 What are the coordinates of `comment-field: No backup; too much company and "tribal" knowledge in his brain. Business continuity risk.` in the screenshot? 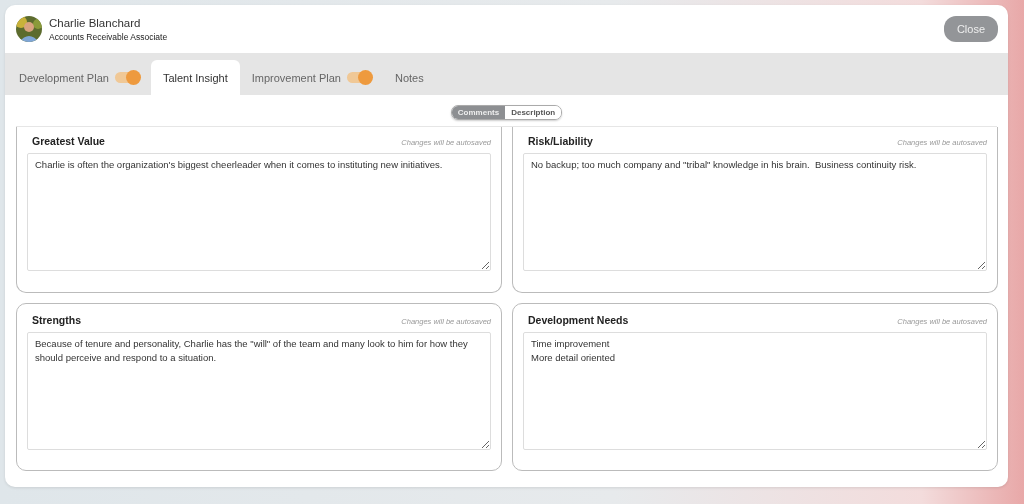 It's located at (755, 212).